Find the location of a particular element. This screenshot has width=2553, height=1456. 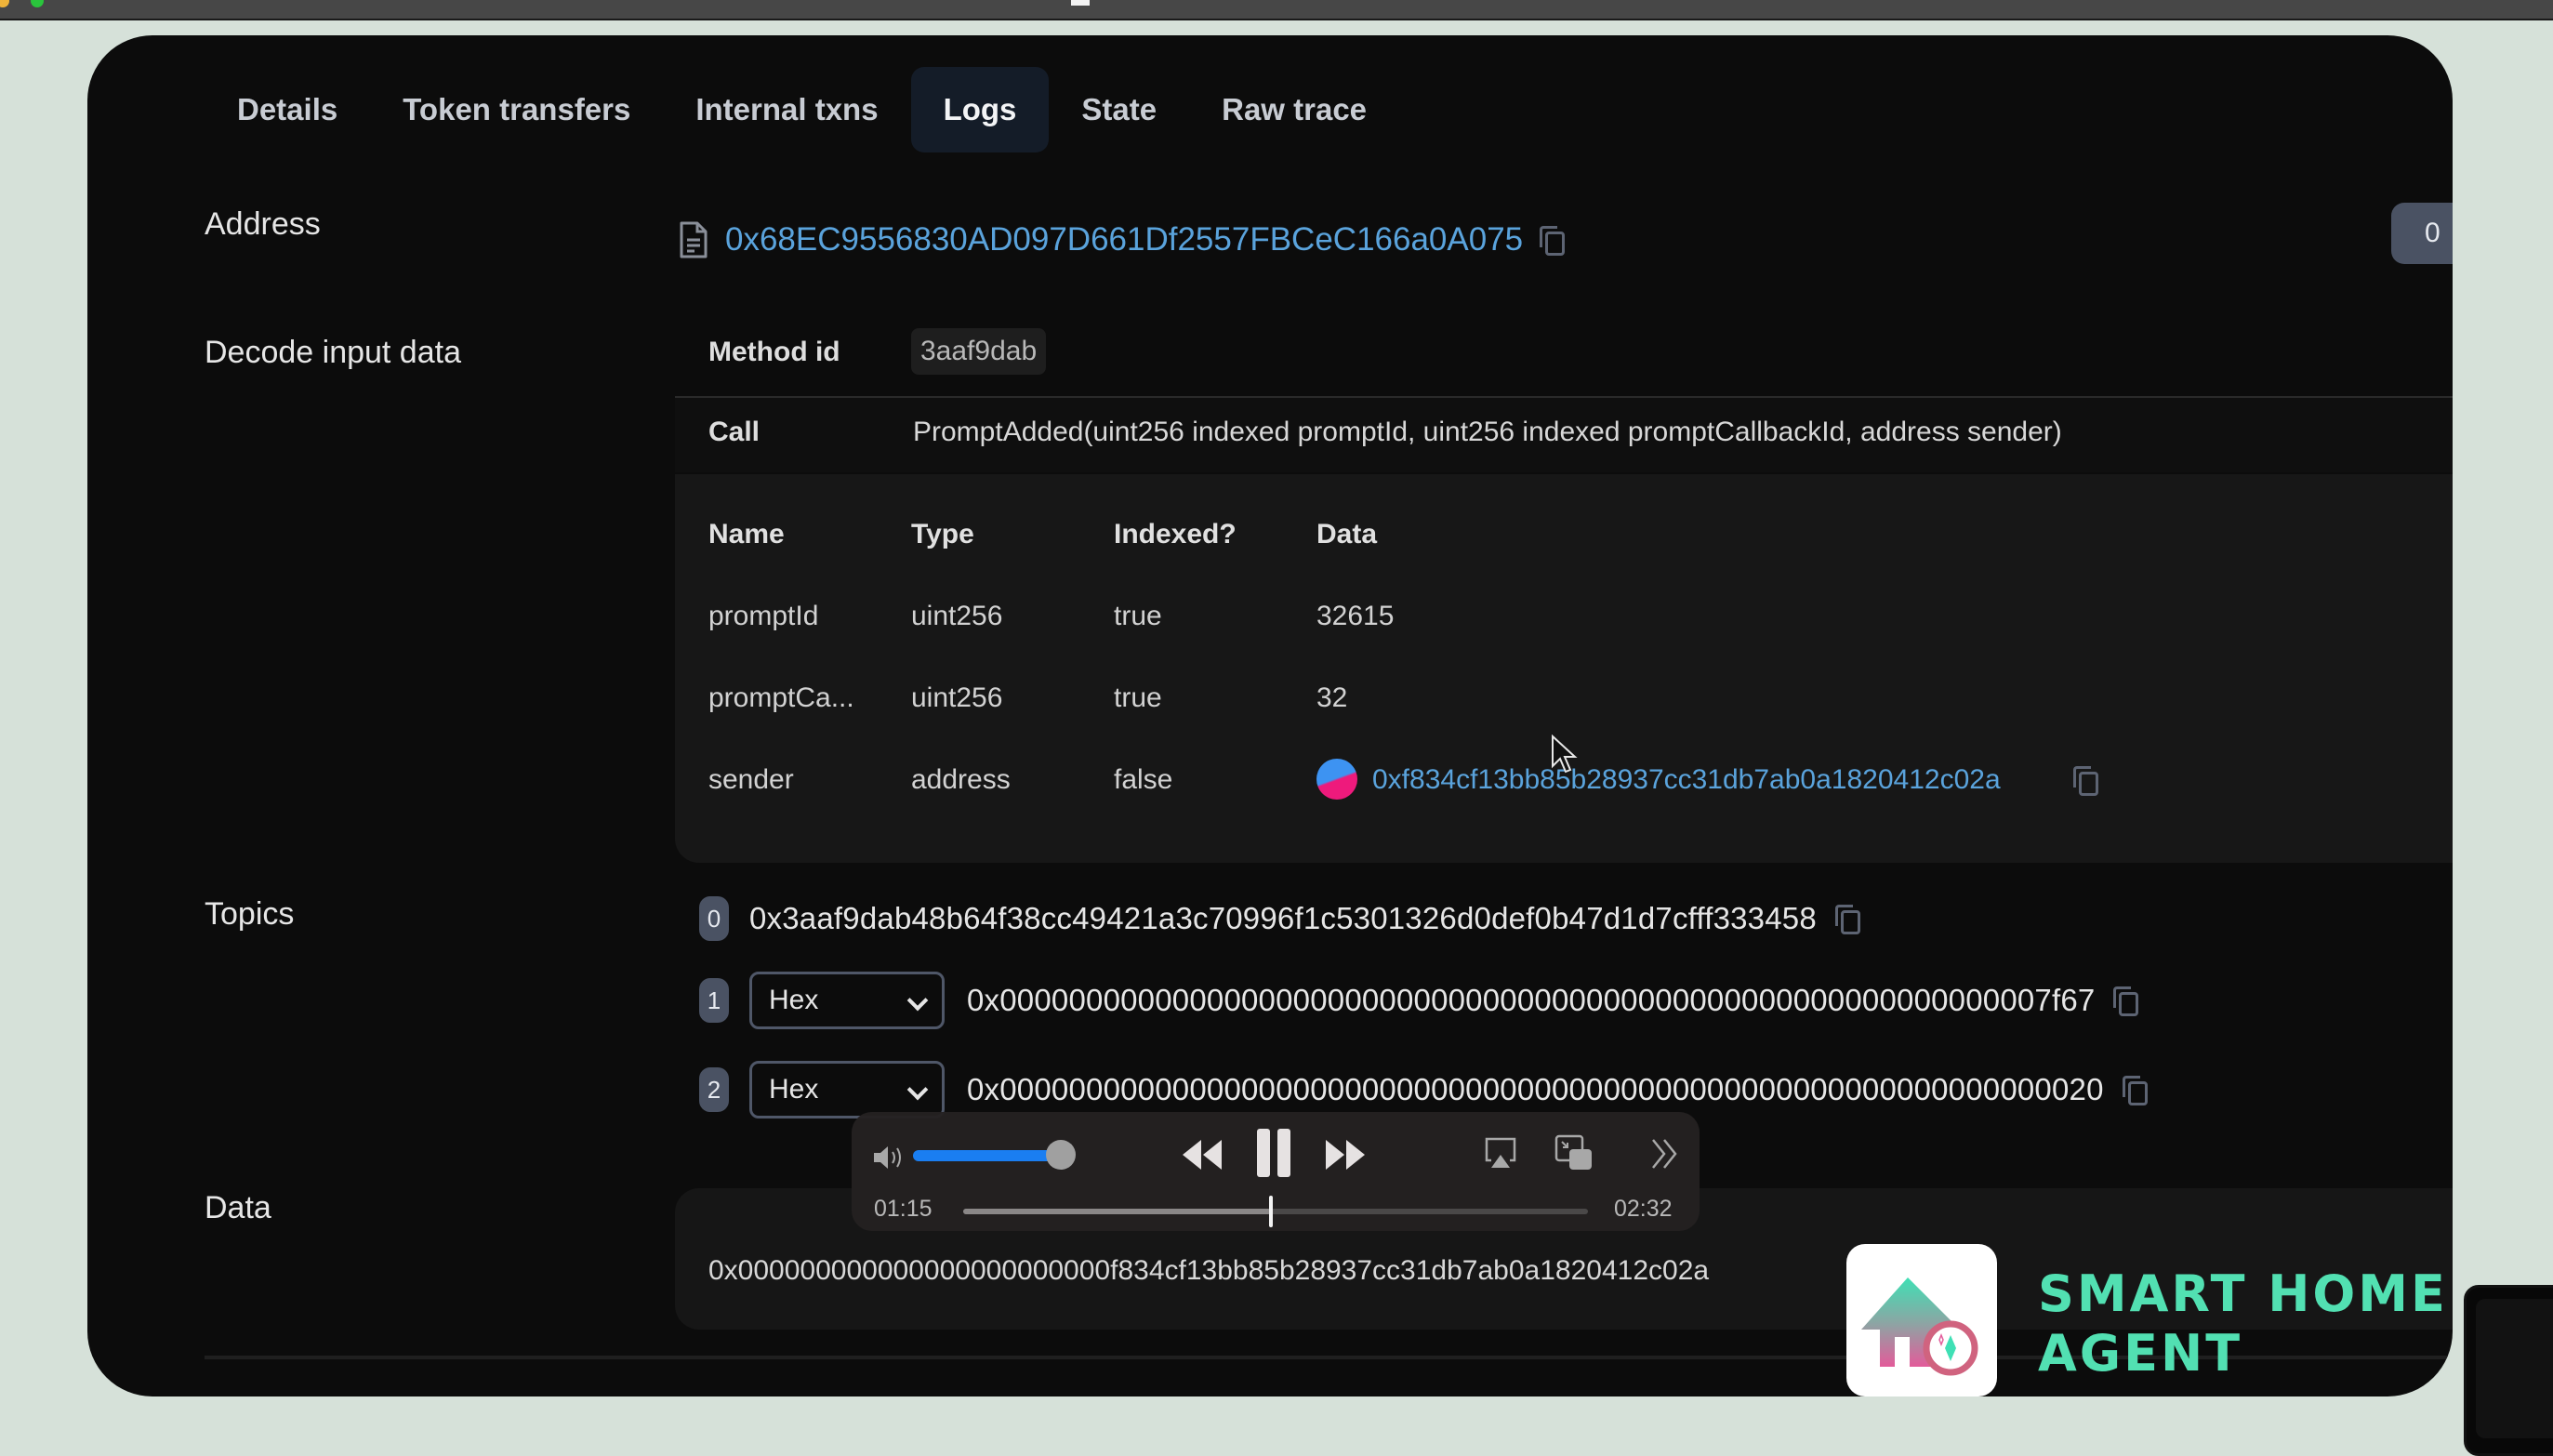

copy-address-icon is located at coordinates (1553, 241).